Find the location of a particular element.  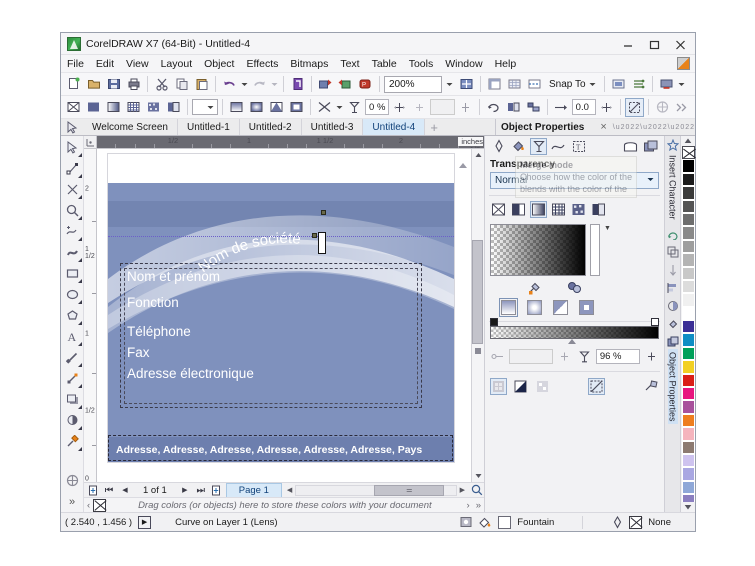

vertical-scroll-track is located at coordinates (478, 315).